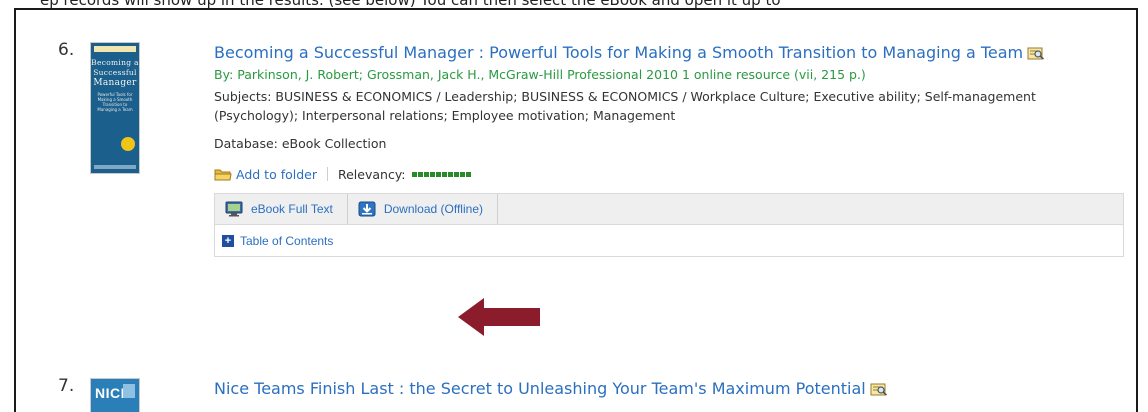 Image resolution: width=1148 pixels, height=412 pixels. What do you see at coordinates (433, 209) in the screenshot?
I see `download-offline-label: Download (Offline)` at bounding box center [433, 209].